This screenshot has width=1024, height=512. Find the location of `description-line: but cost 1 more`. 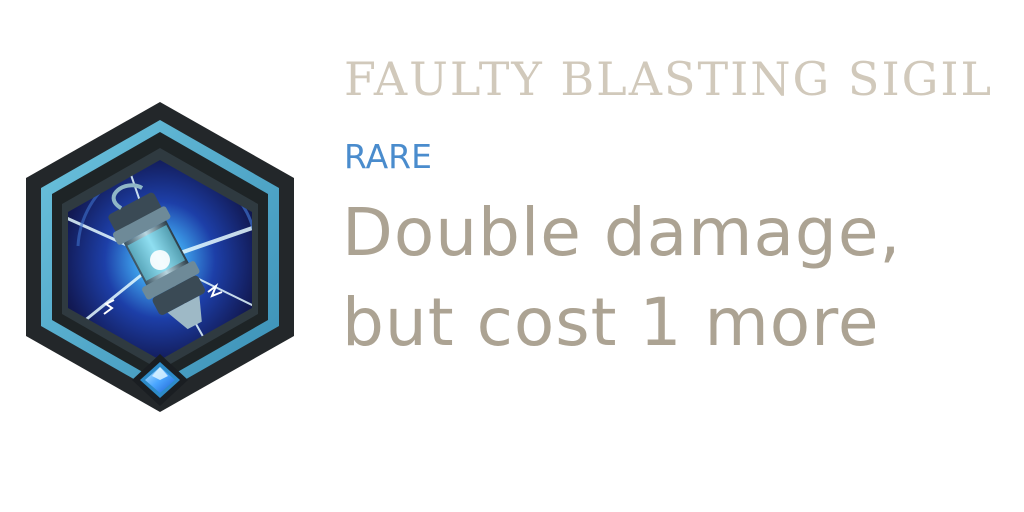

description-line: but cost 1 more is located at coordinates (611, 322).